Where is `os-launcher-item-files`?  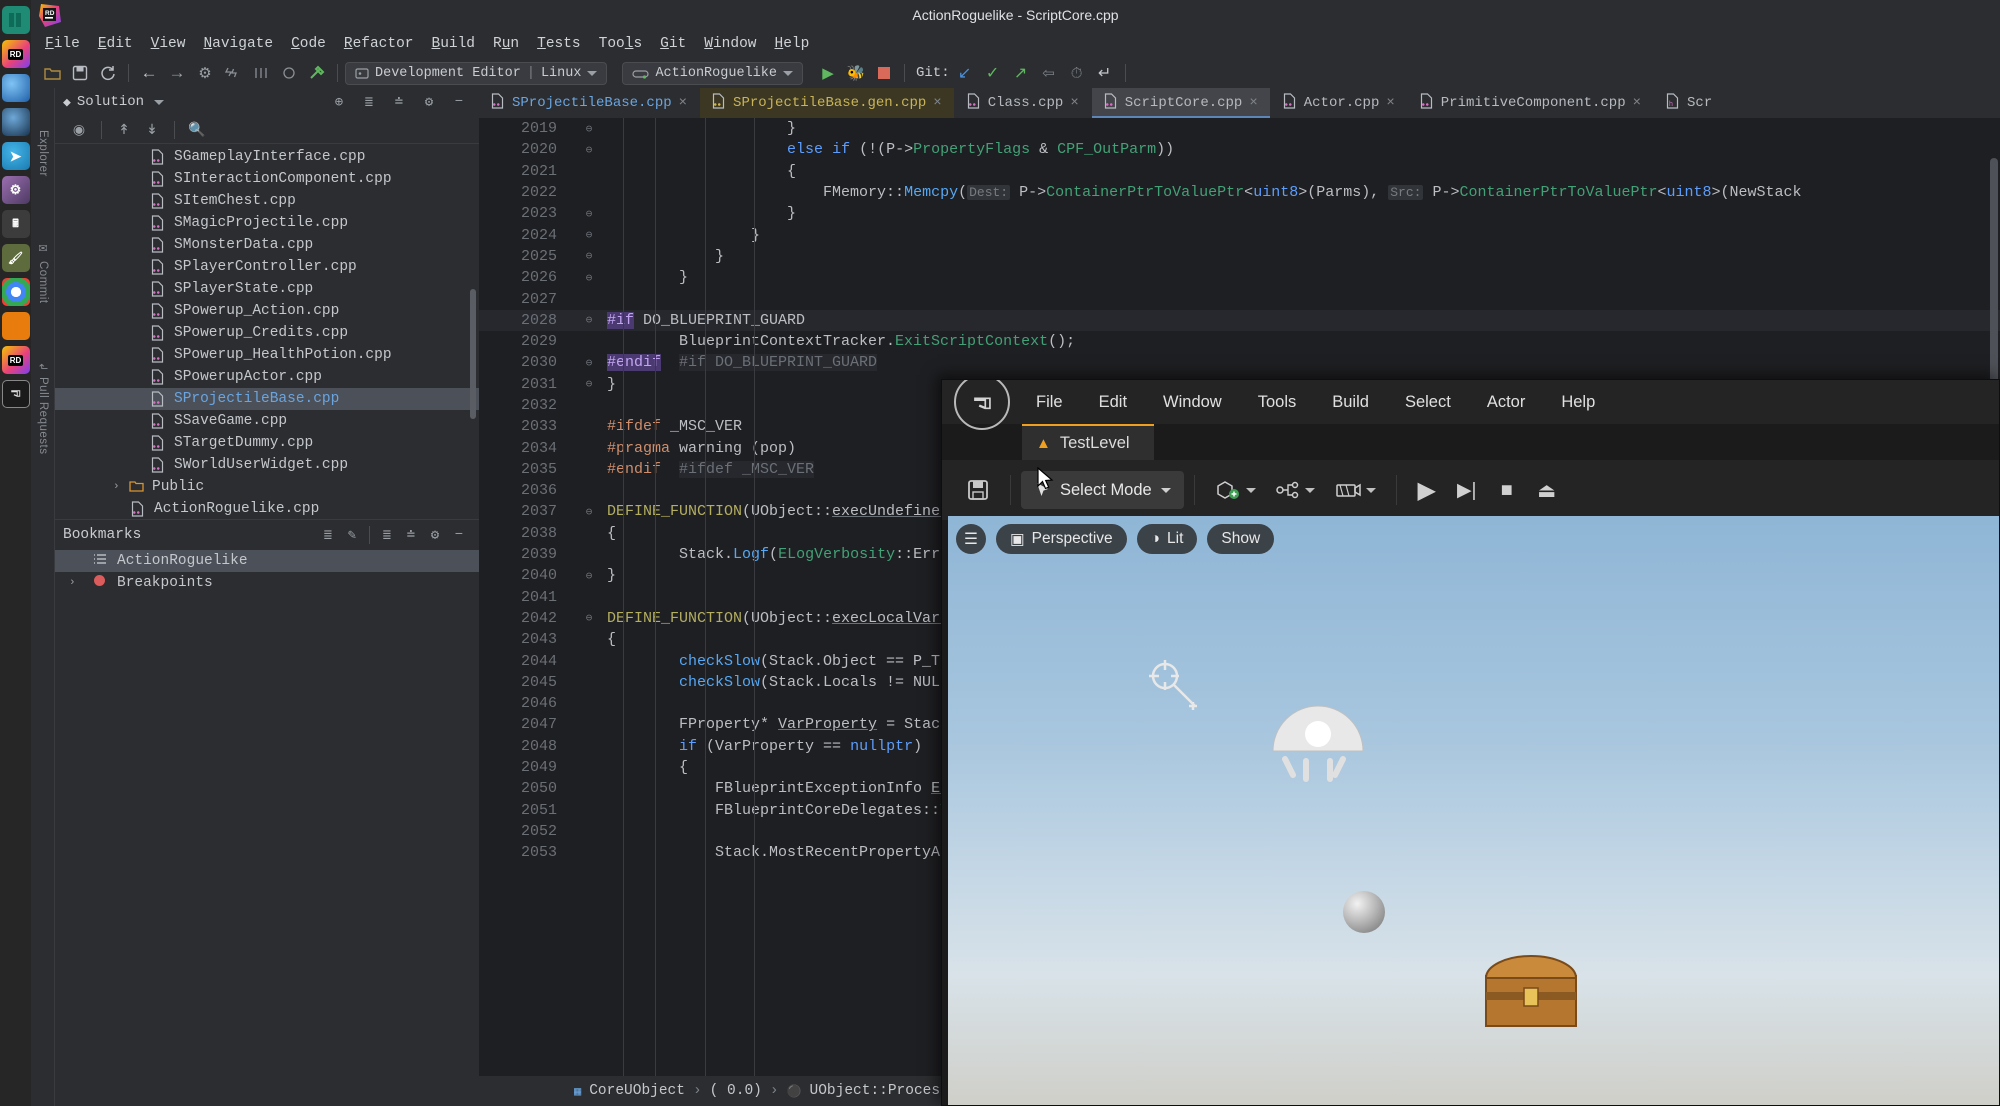
os-launcher-item-files is located at coordinates (15, 20).